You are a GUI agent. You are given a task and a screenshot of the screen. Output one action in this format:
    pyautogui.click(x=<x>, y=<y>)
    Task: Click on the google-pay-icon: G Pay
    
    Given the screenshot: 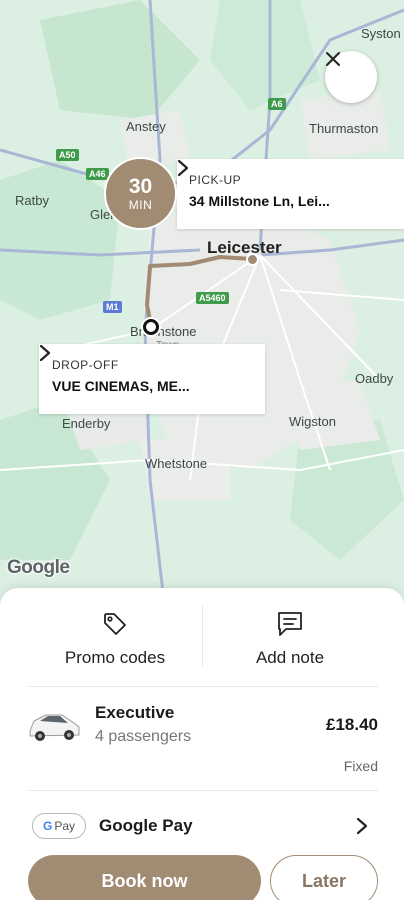 What is the action you would take?
    pyautogui.click(x=59, y=826)
    